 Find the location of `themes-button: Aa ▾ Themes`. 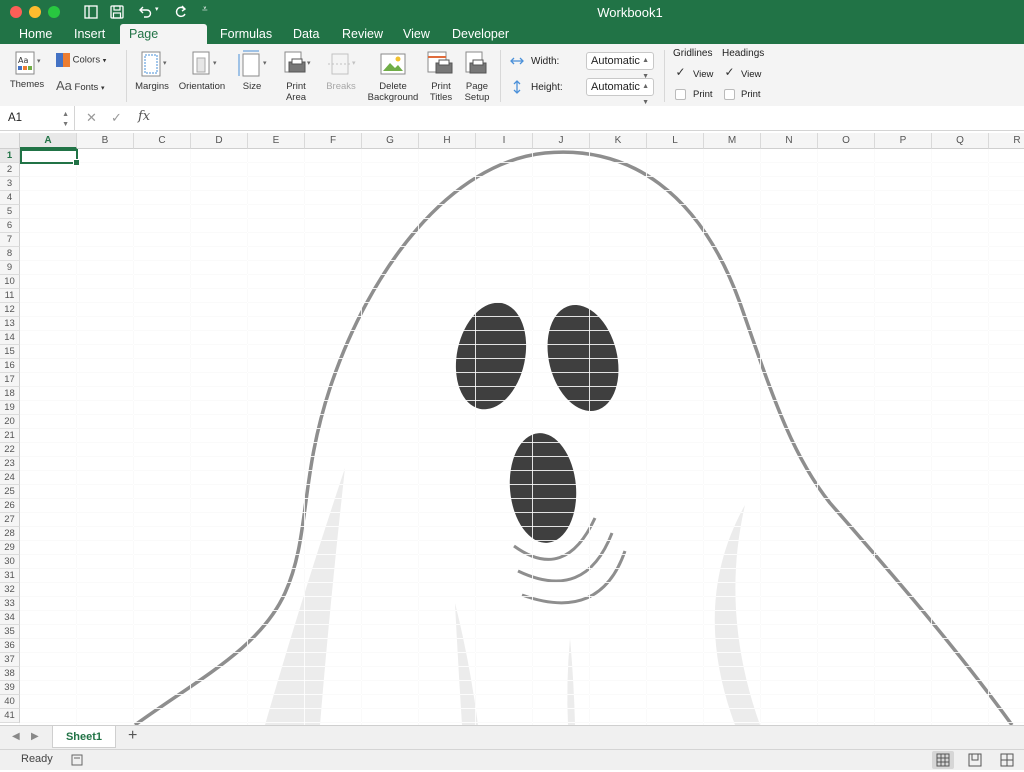

themes-button: Aa ▾ Themes is located at coordinates (27, 70).